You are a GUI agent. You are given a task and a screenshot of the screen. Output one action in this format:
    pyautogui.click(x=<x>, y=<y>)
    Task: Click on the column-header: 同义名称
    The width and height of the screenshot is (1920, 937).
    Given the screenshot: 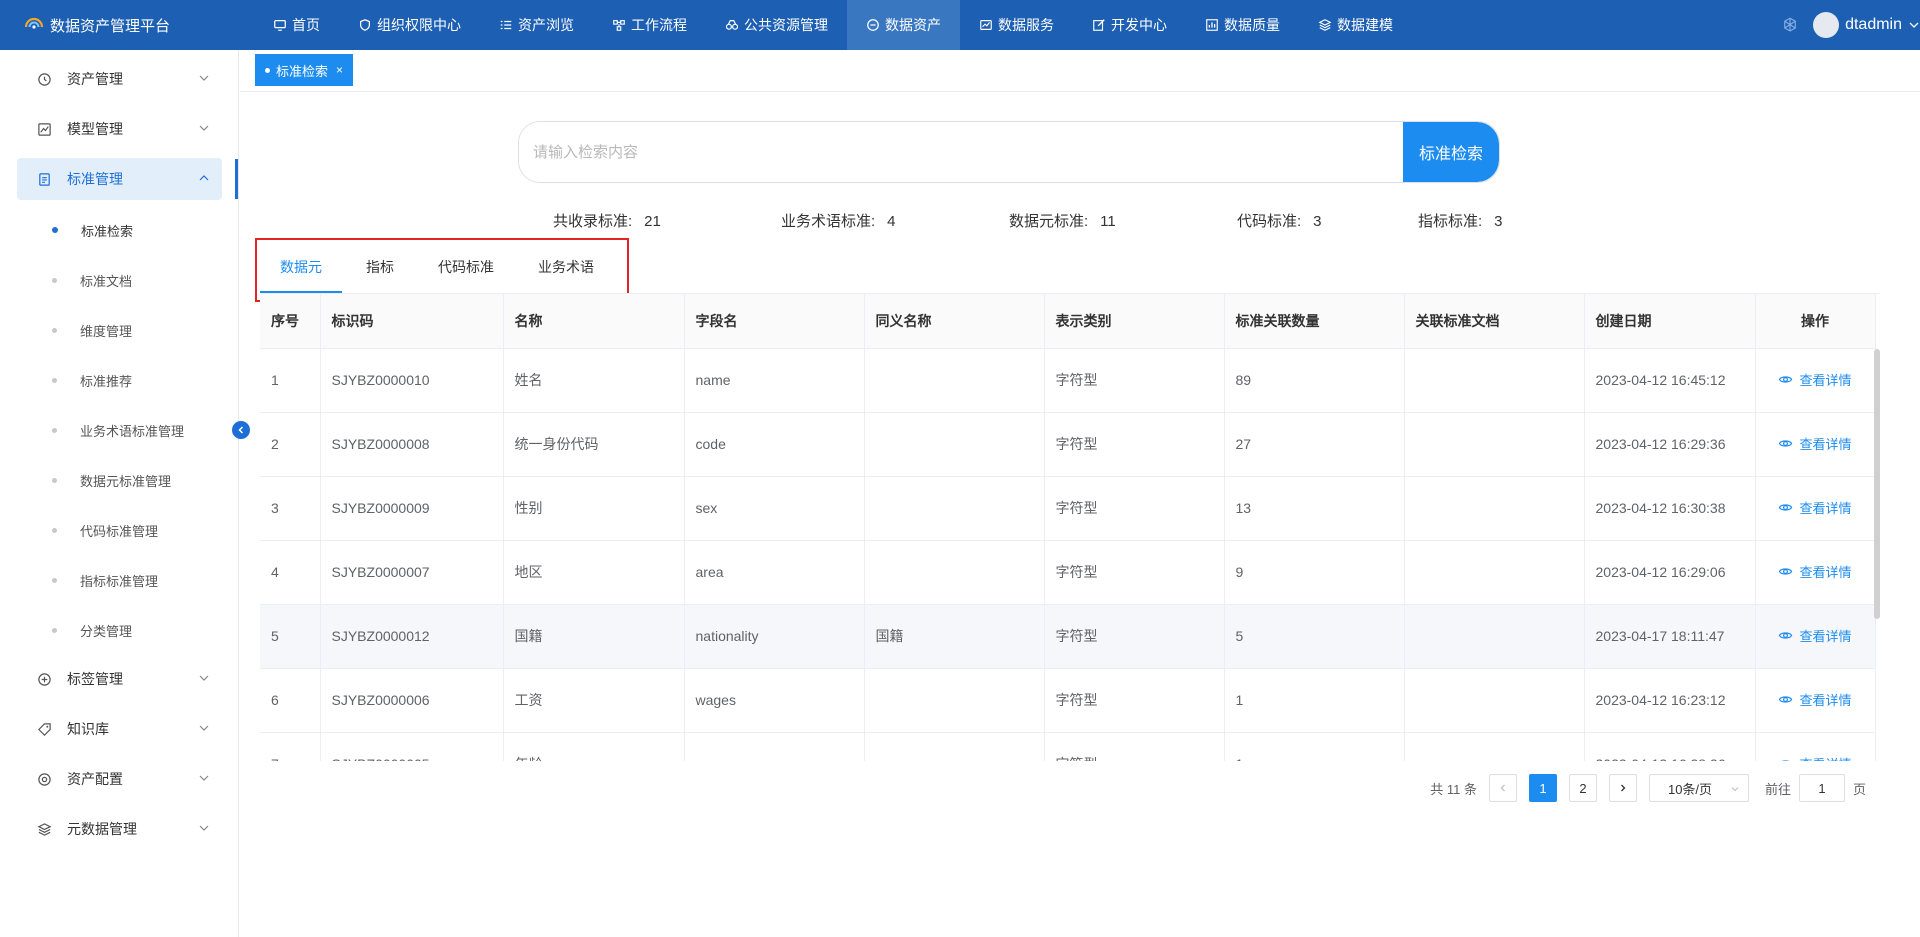 What is the action you would take?
    pyautogui.click(x=954, y=321)
    